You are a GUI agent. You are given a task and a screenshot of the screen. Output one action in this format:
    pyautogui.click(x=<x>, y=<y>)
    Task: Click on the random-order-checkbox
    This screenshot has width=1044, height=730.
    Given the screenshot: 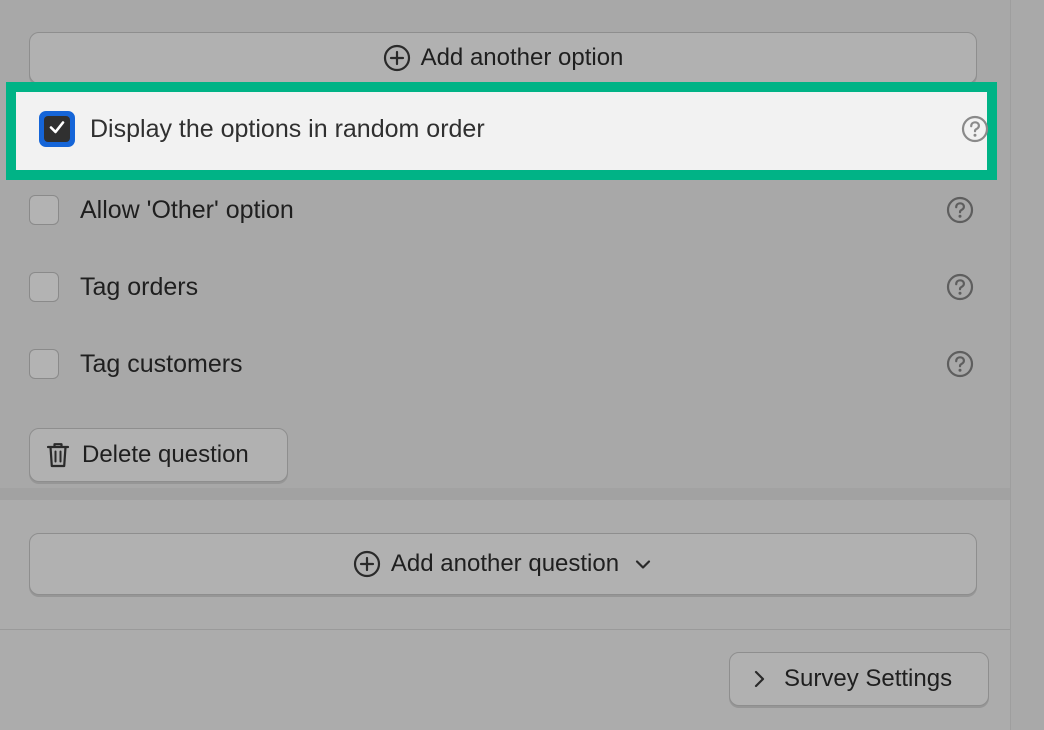 What is the action you would take?
    pyautogui.click(x=57, y=129)
    